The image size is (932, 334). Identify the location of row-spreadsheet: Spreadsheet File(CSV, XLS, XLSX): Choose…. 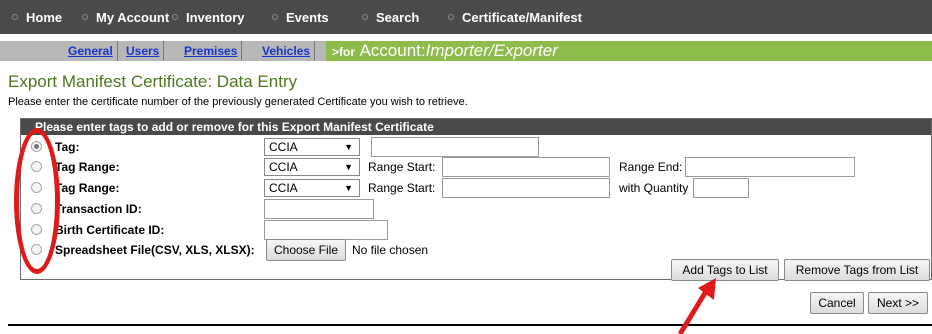
(476, 250).